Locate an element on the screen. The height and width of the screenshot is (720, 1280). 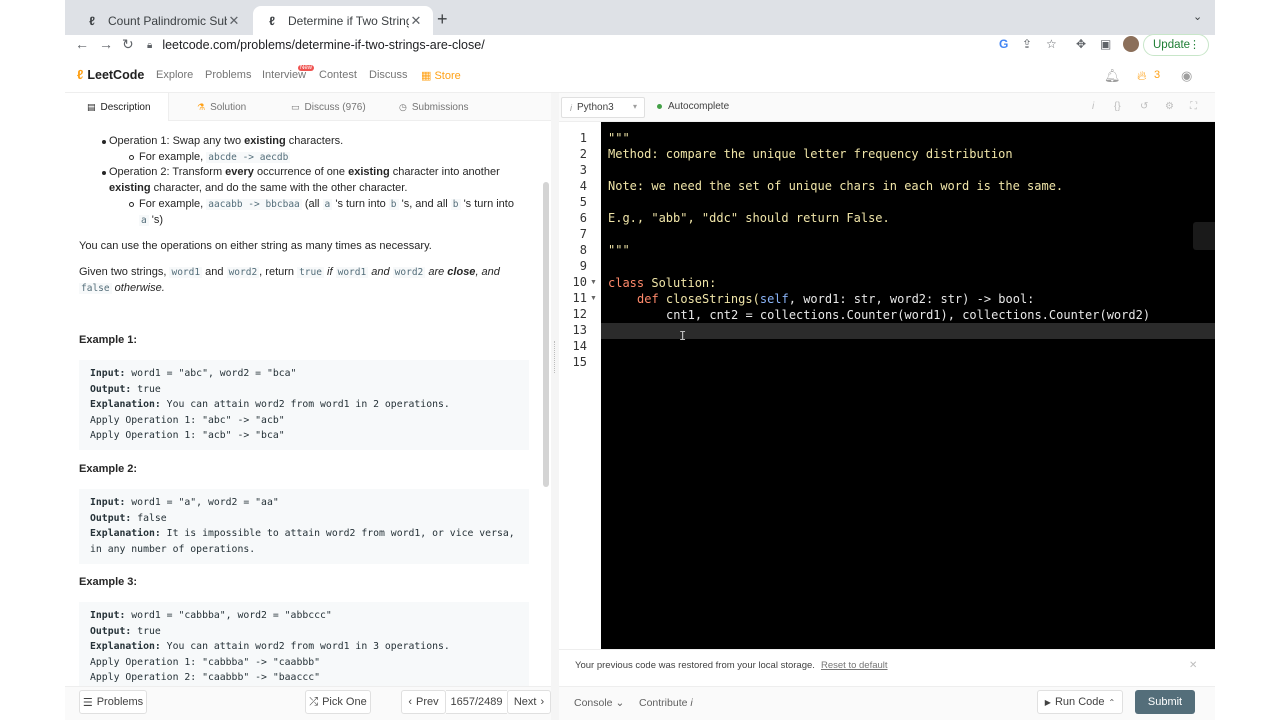
leetcode-logo: ℓ LeetCode is located at coordinates (110, 74).